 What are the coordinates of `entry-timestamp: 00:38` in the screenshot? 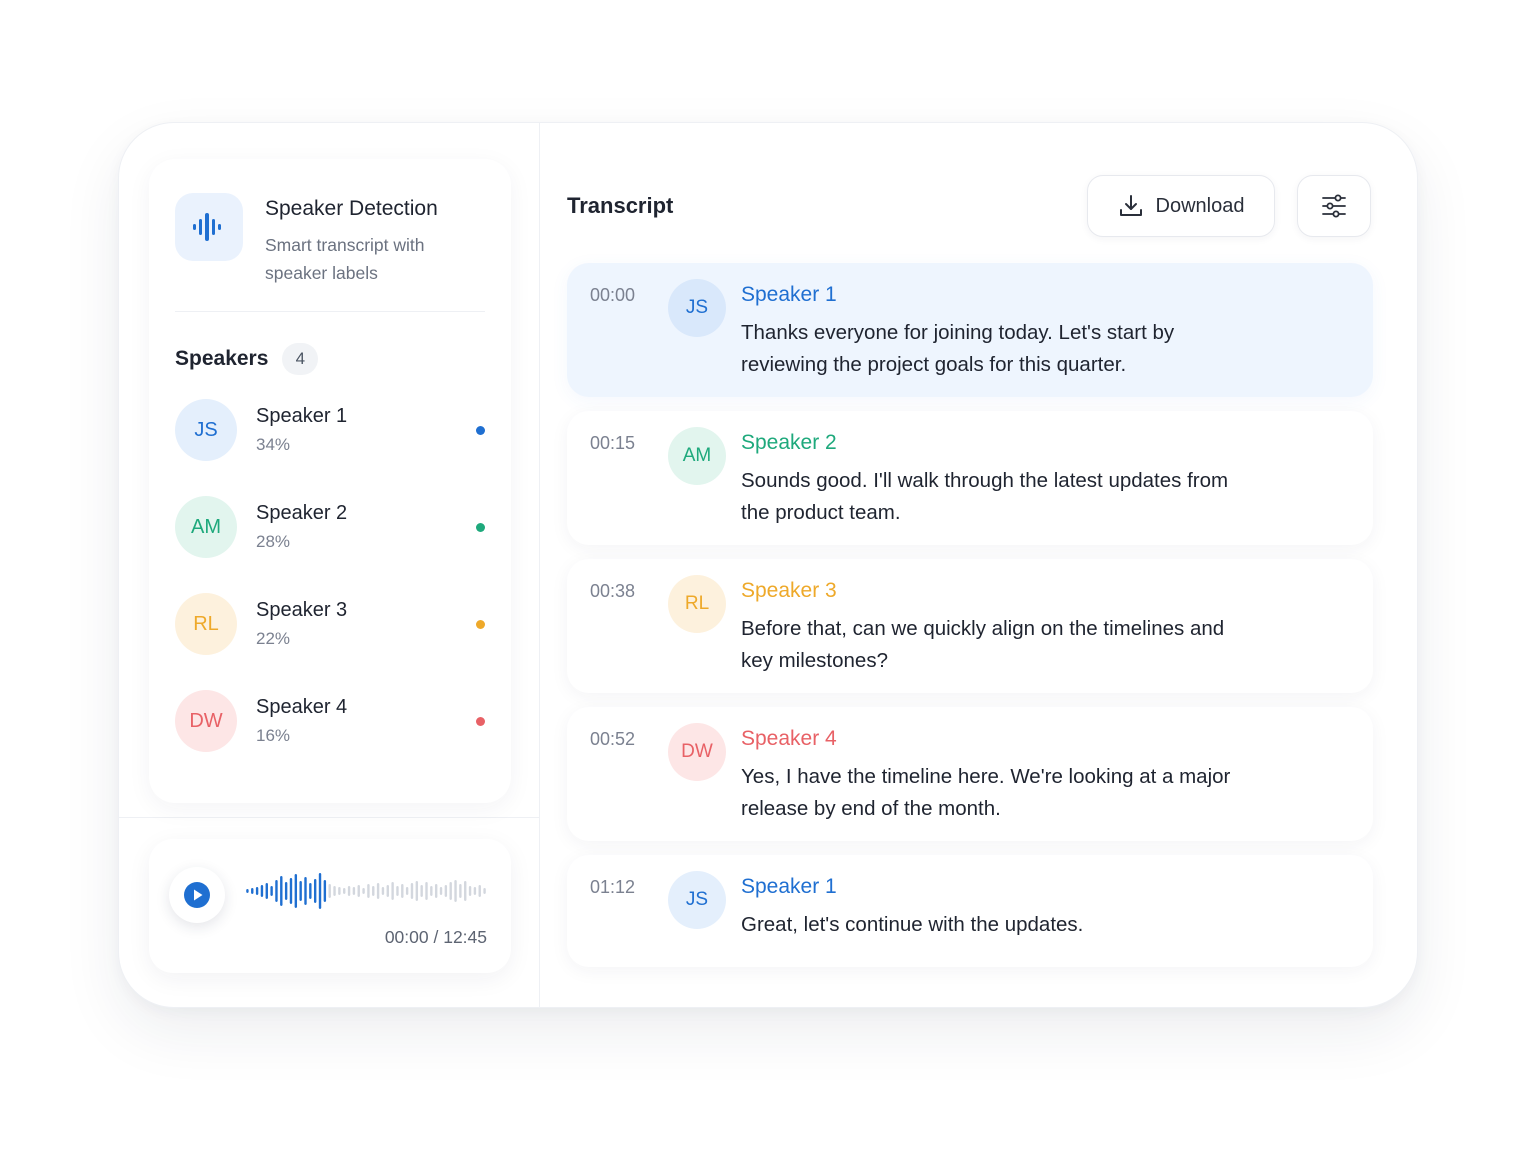 It's located at (613, 591).